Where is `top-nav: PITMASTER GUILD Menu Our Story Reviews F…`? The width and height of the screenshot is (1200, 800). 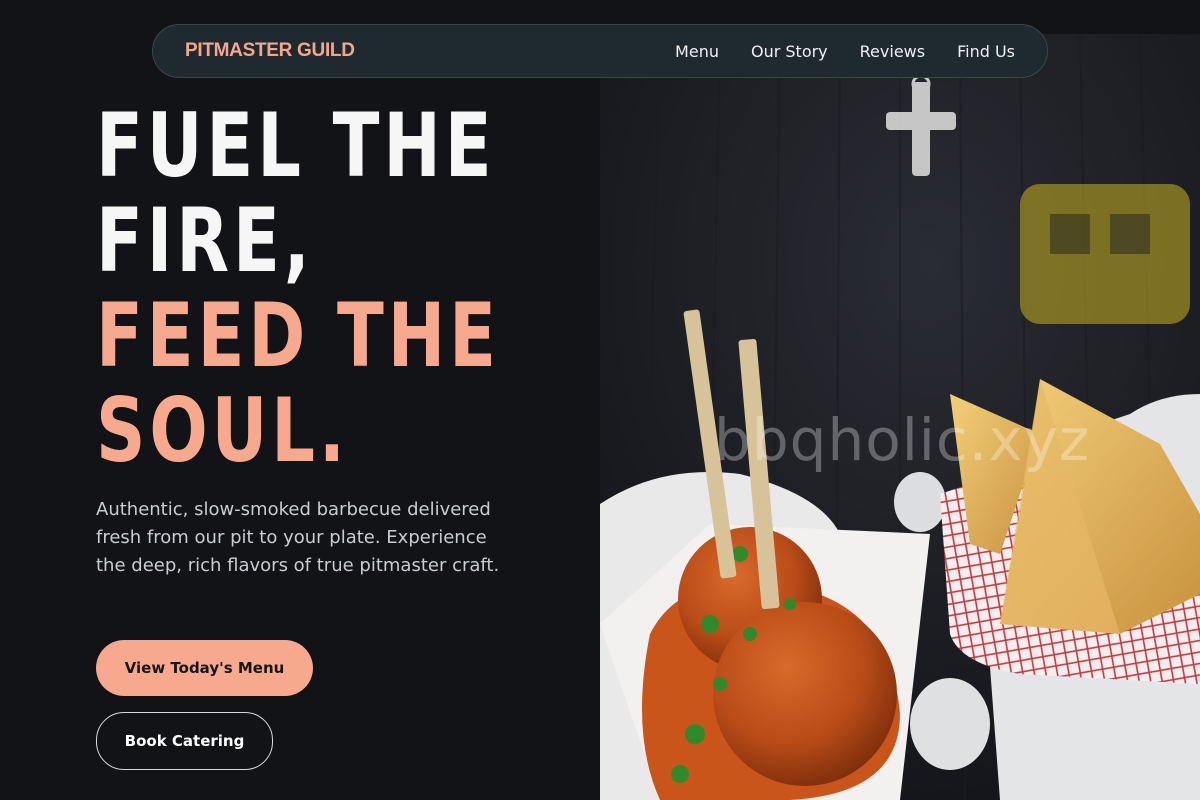
top-nav: PITMASTER GUILD Menu Our Story Reviews F… is located at coordinates (600, 51).